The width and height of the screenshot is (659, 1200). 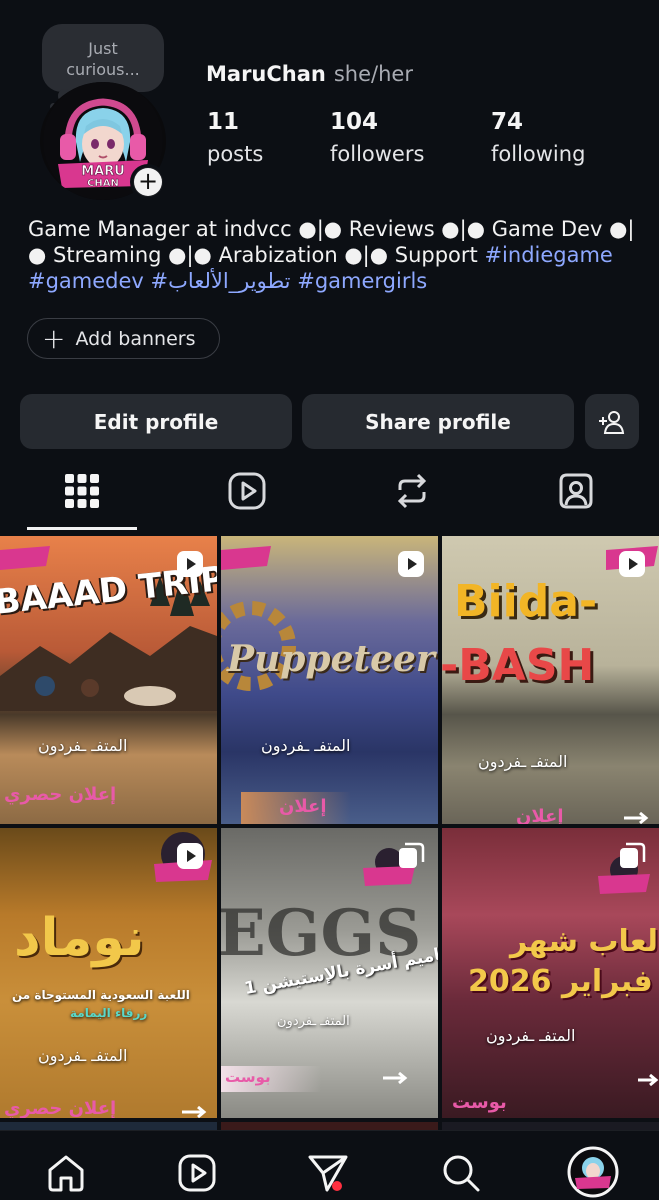 I want to click on bottom-nav, so click(x=329, y=1165).